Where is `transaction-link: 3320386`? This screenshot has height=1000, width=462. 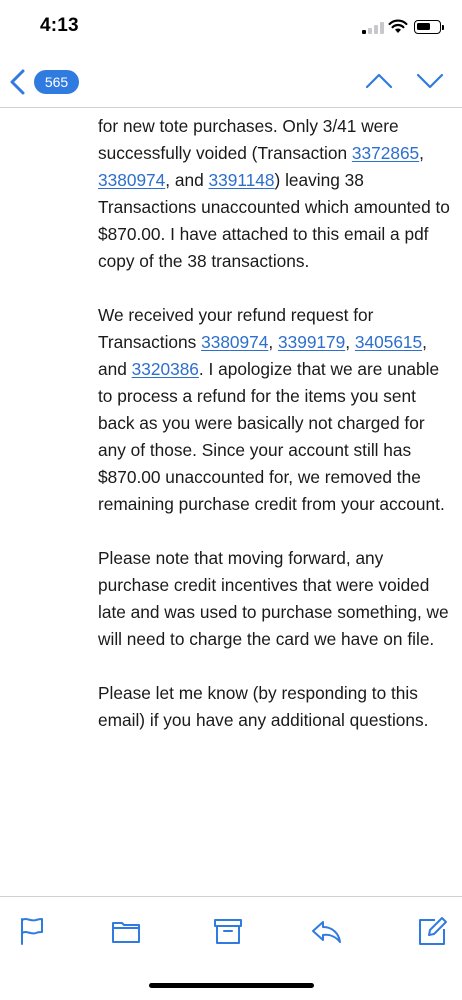 transaction-link: 3320386 is located at coordinates (165, 369).